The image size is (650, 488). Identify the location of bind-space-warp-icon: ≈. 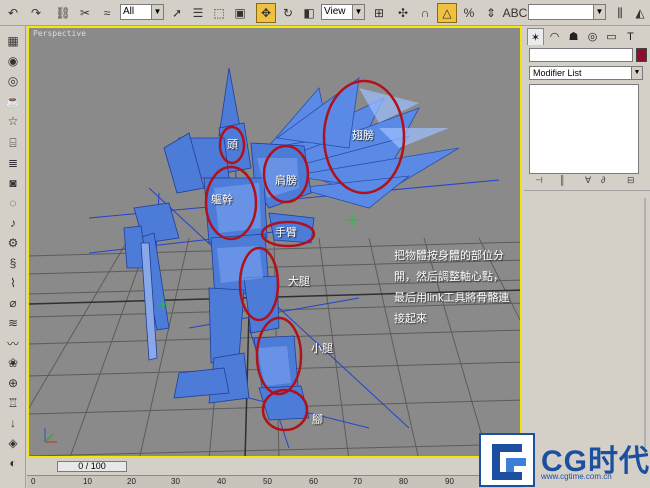
(107, 13).